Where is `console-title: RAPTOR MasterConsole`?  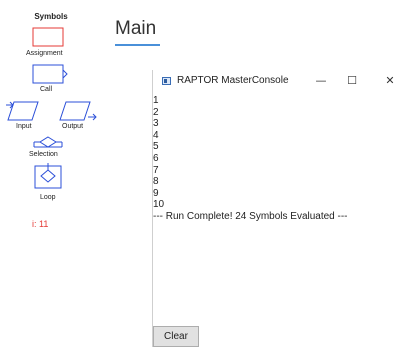 console-title: RAPTOR MasterConsole is located at coordinates (233, 80).